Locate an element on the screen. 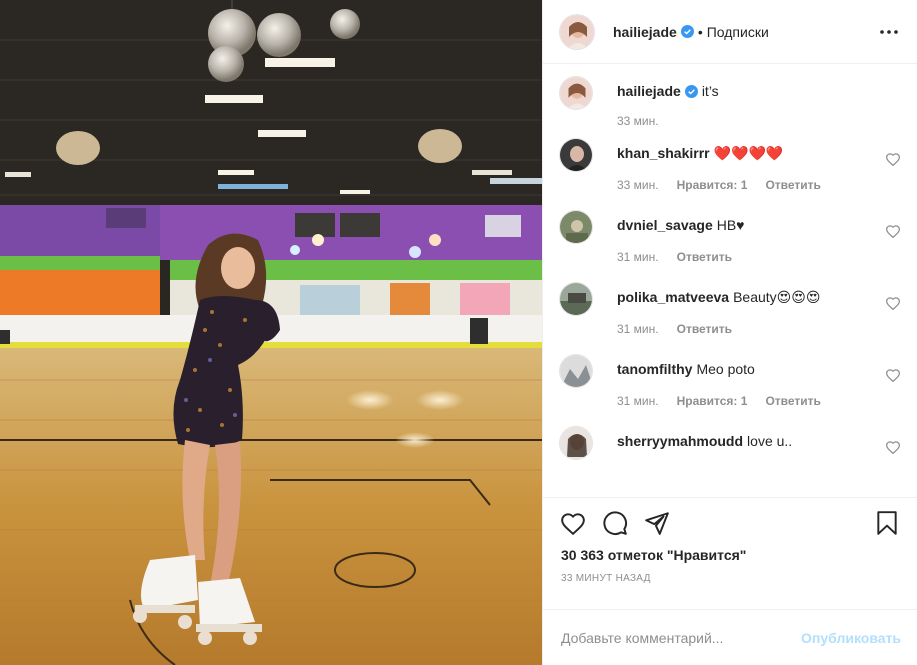 The height and width of the screenshot is (665, 917). comment-meta: 31 мин. Нравится: 1 Ответить is located at coordinates (746, 401).